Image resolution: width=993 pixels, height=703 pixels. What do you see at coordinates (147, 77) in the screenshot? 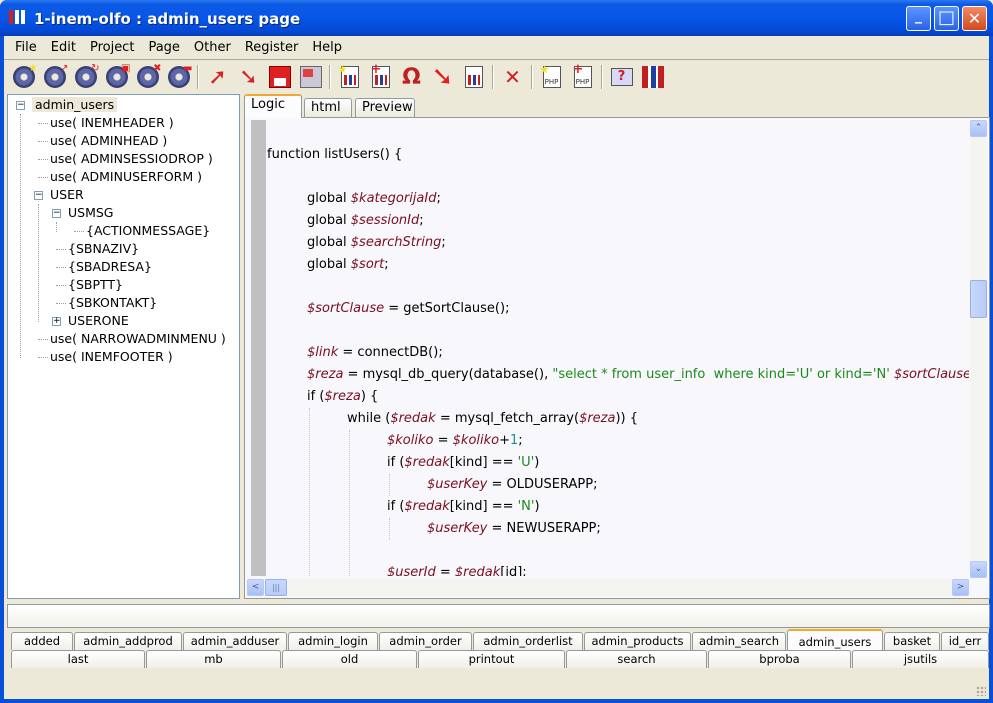
I see `delete-project-button: ✖` at bounding box center [147, 77].